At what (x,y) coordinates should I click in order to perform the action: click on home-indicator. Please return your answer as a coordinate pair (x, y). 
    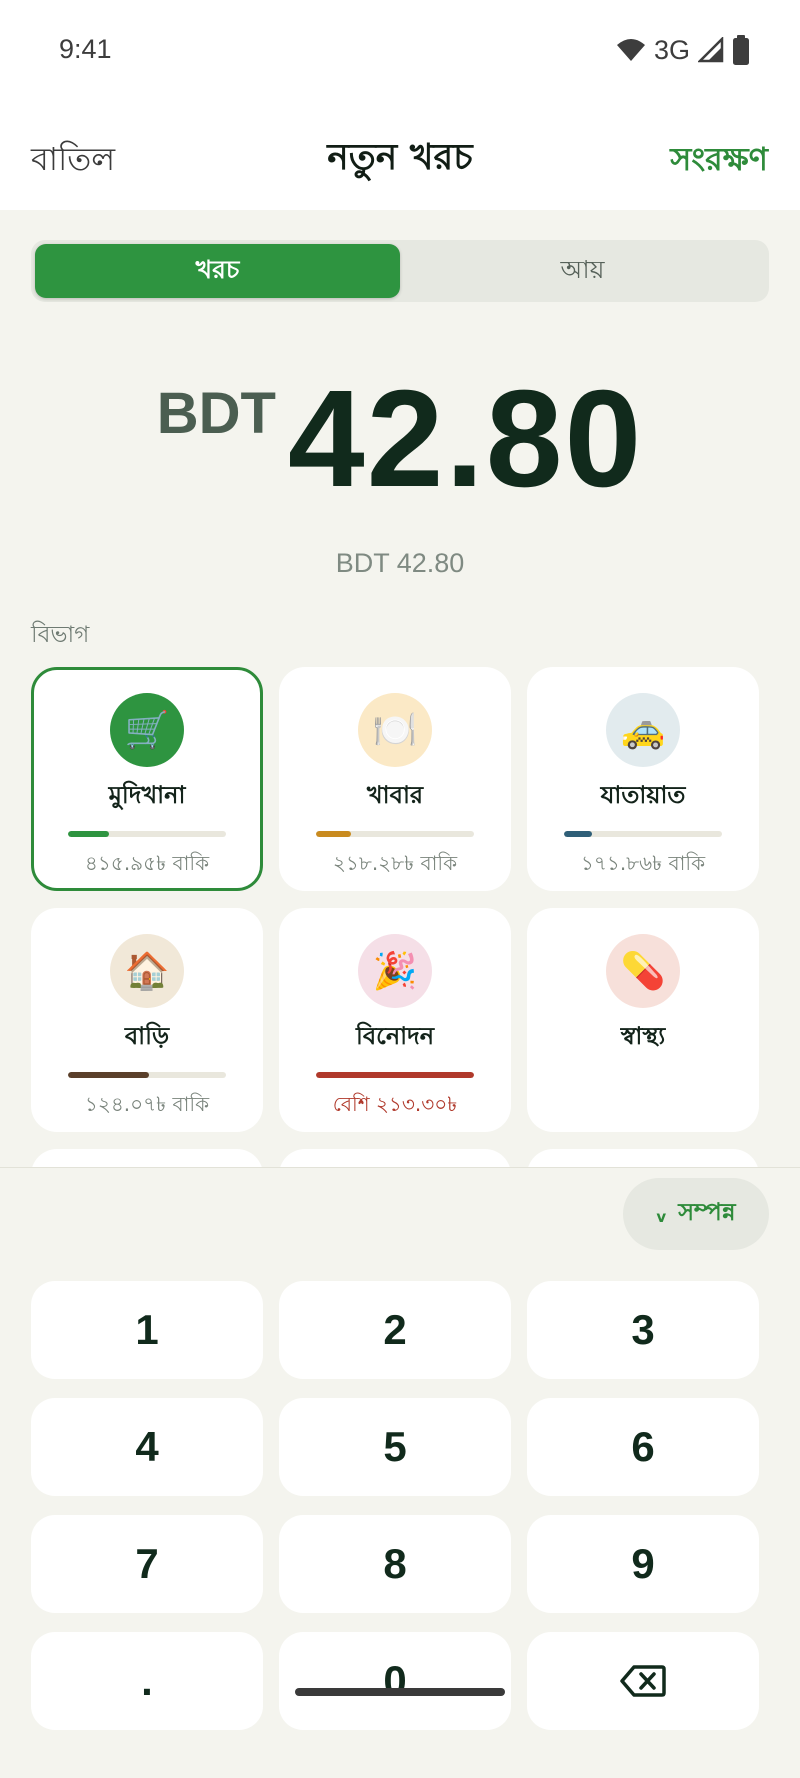
    Looking at the image, I should click on (400, 1692).